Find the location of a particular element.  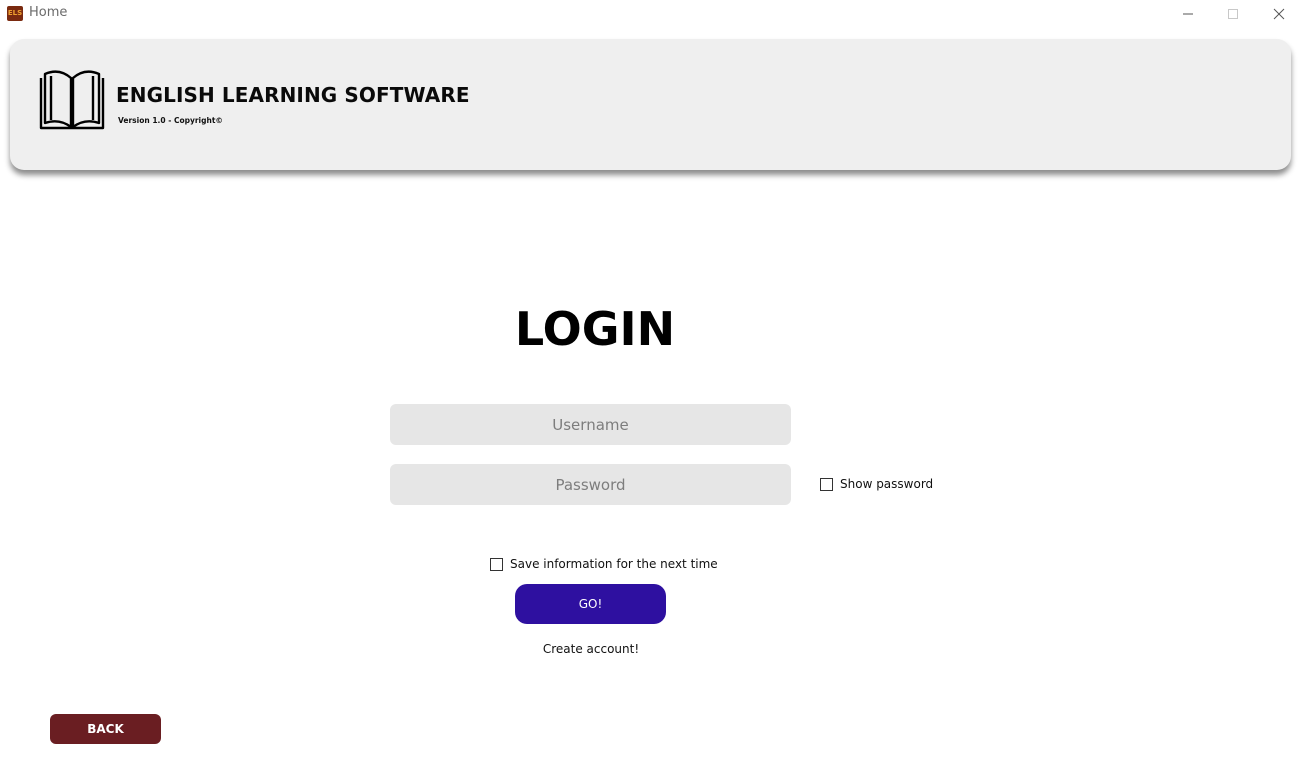

save-info-label: Save information for the next time is located at coordinates (614, 564).